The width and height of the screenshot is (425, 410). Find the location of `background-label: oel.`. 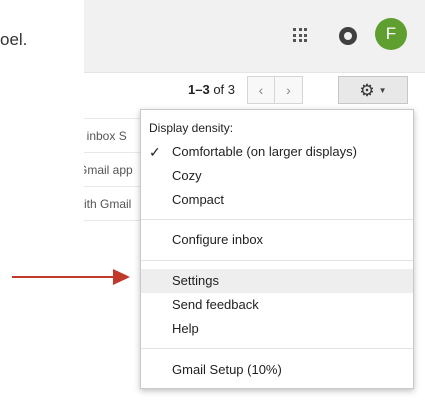

background-label: oel. is located at coordinates (14, 39).